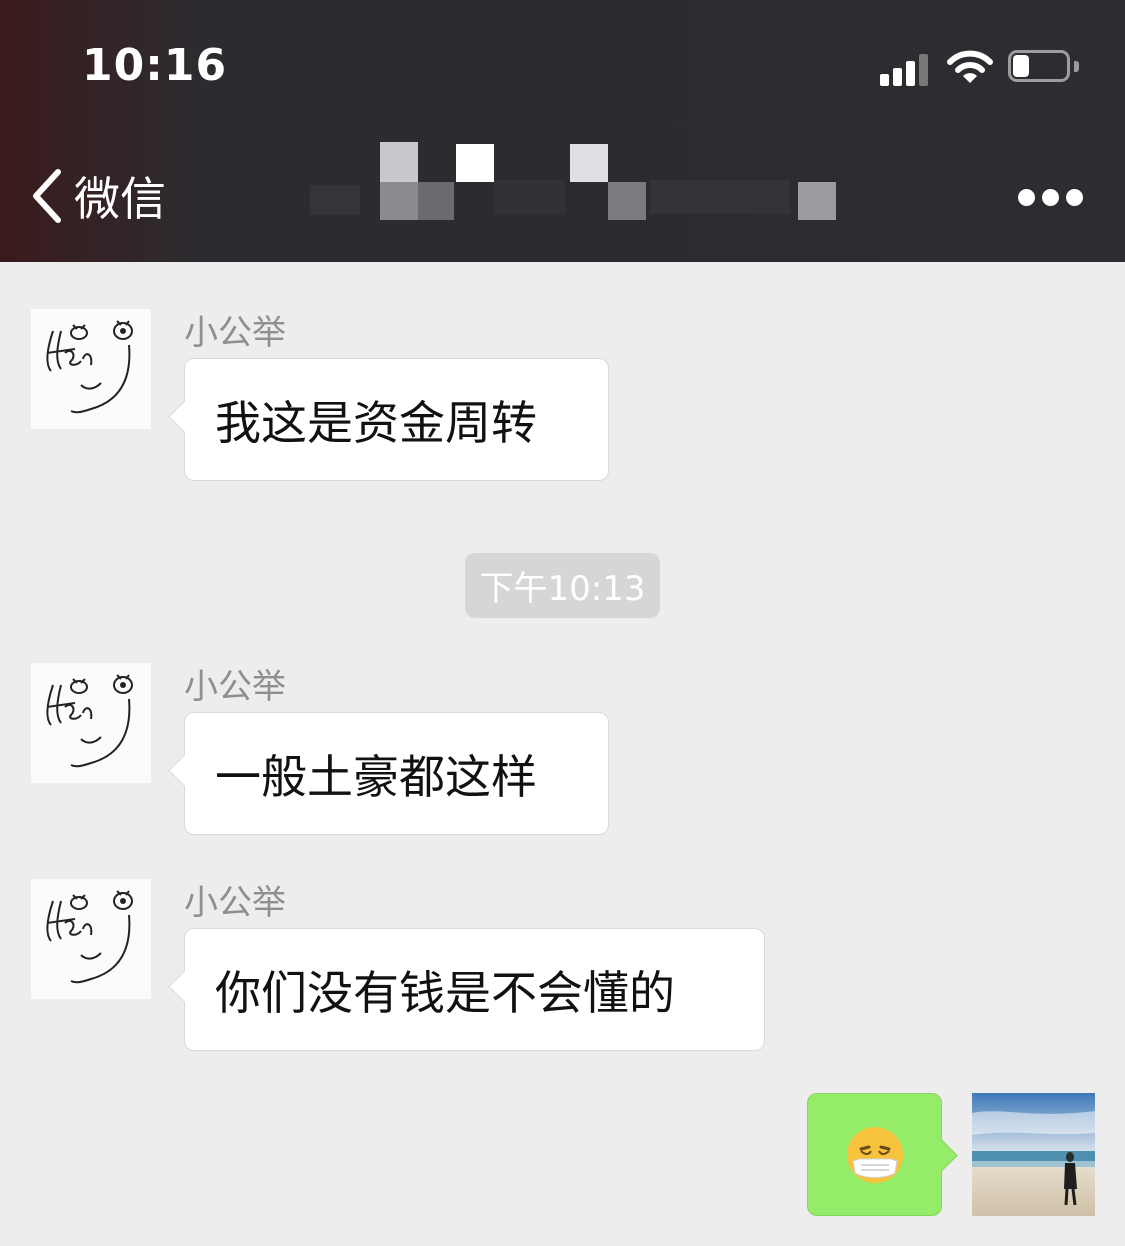 Image resolution: width=1125 pixels, height=1246 pixels. I want to click on beach-photo-avatar, so click(1033, 1154).